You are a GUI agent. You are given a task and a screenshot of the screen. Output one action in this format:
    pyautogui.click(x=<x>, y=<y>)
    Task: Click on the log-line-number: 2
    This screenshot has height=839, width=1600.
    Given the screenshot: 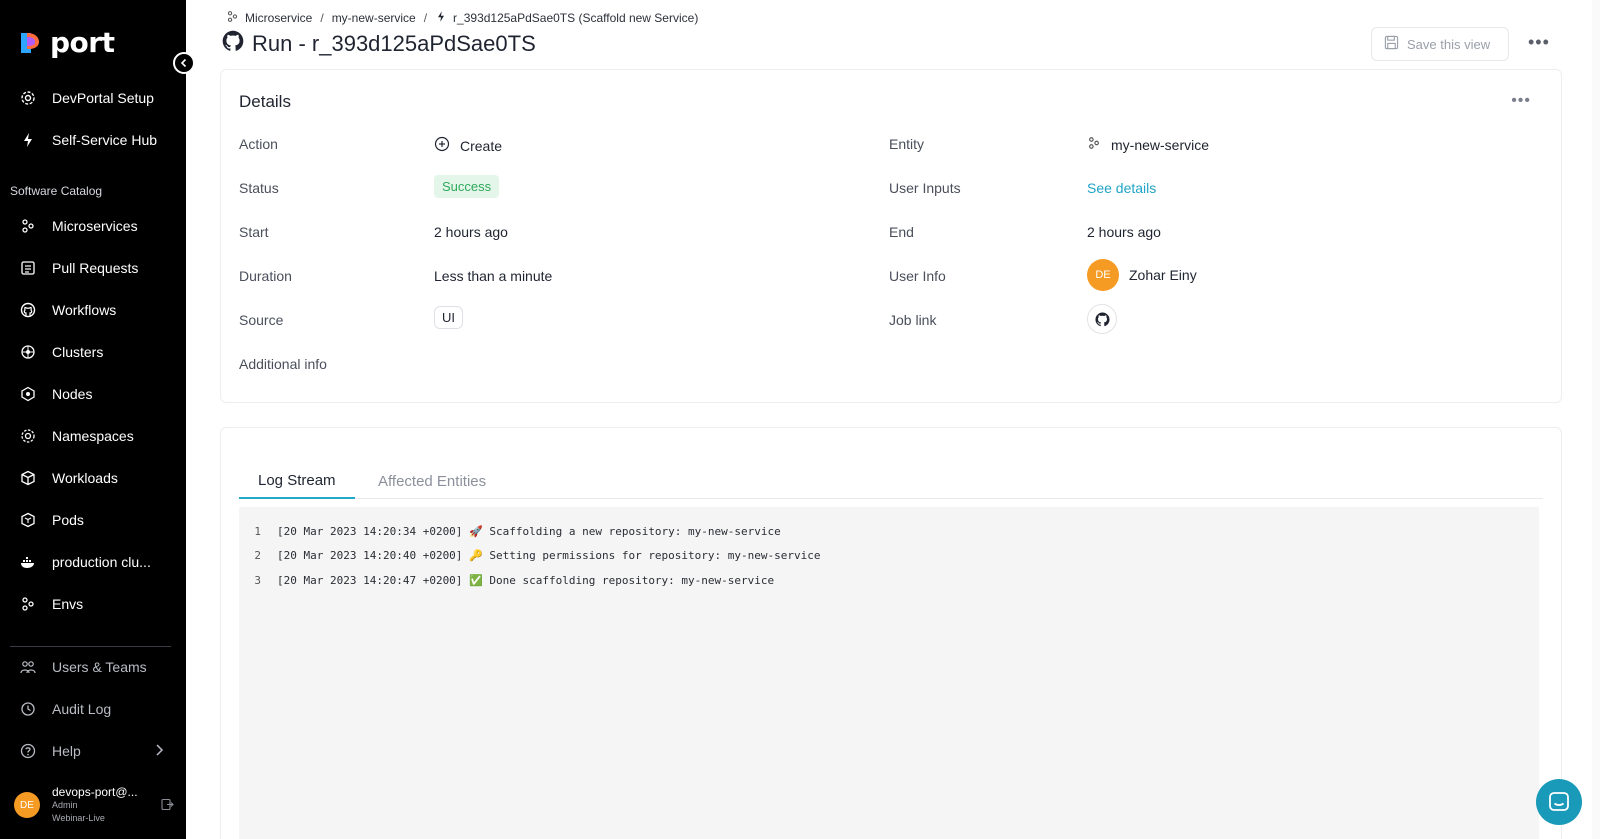 What is the action you would take?
    pyautogui.click(x=257, y=556)
    